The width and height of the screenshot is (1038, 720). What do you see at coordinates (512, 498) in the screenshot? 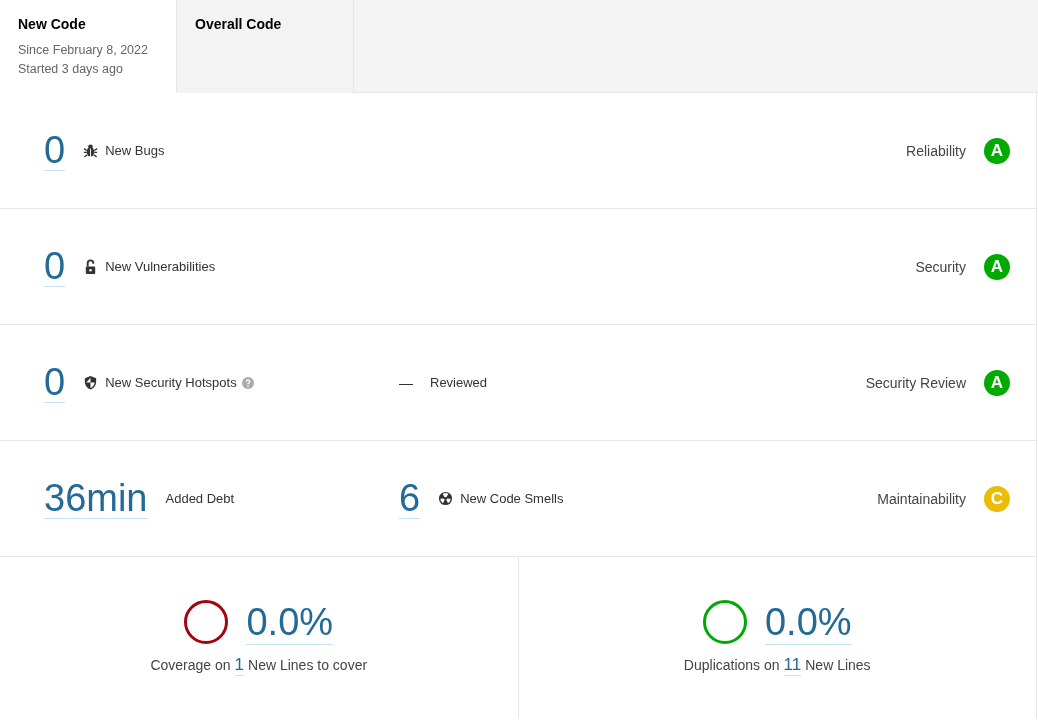
I see `metric-label: New Code Smells` at bounding box center [512, 498].